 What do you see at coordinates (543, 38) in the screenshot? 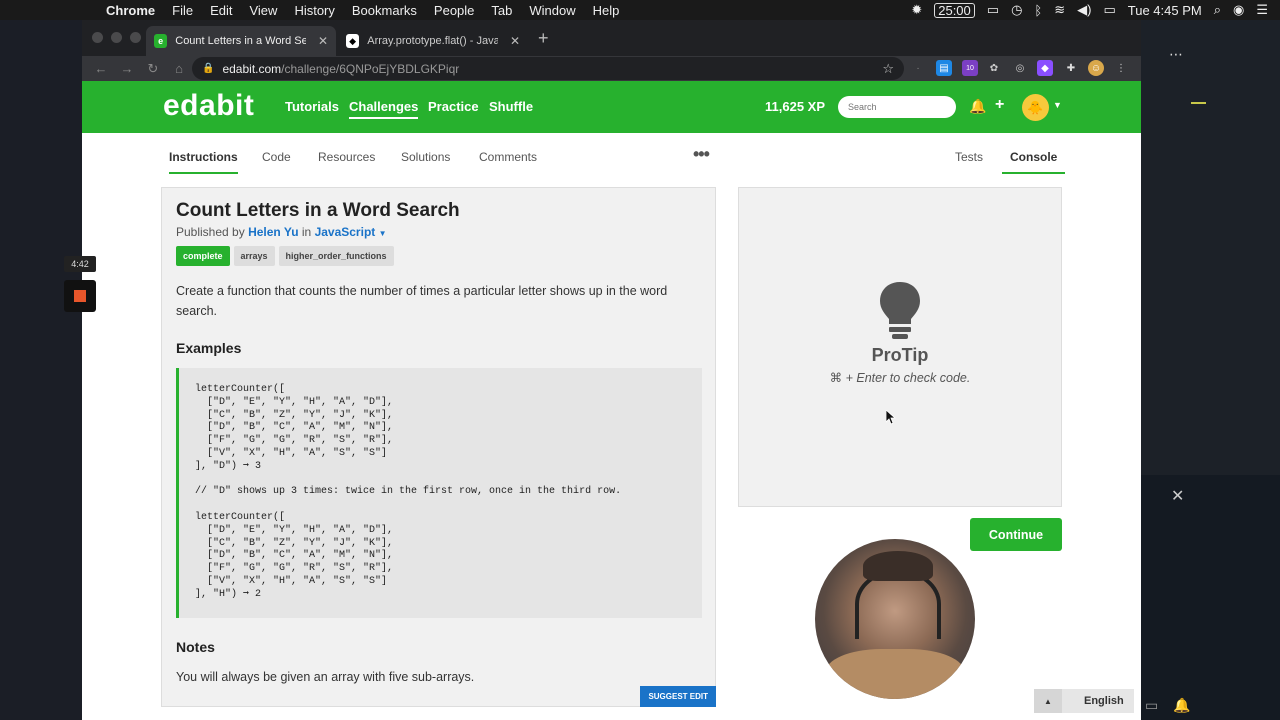
I see `new-tab-icon: +` at bounding box center [543, 38].